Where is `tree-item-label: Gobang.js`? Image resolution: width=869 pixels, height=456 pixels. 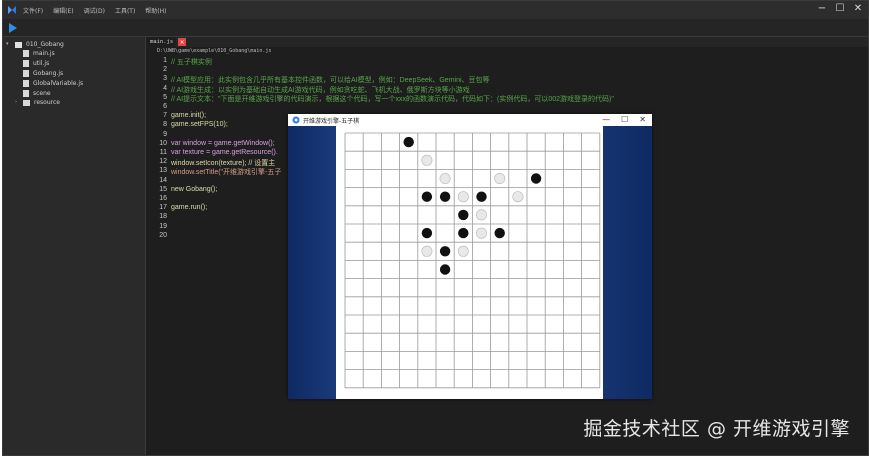 tree-item-label: Gobang.js is located at coordinates (48, 73).